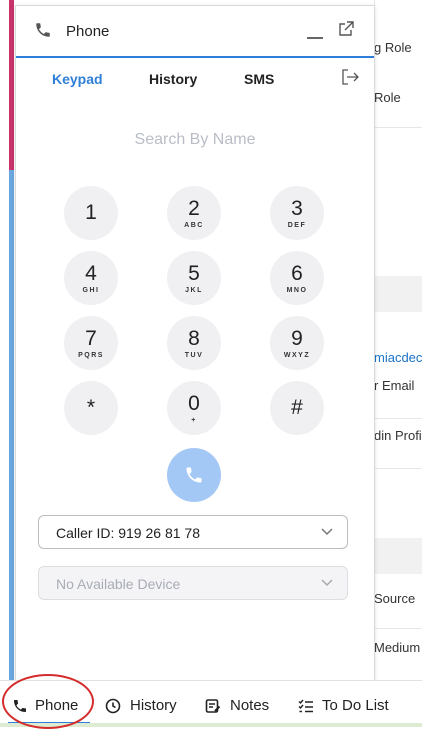 The height and width of the screenshot is (732, 422). Describe the element at coordinates (194, 225) in the screenshot. I see `dial-key-letters: ABC` at that location.